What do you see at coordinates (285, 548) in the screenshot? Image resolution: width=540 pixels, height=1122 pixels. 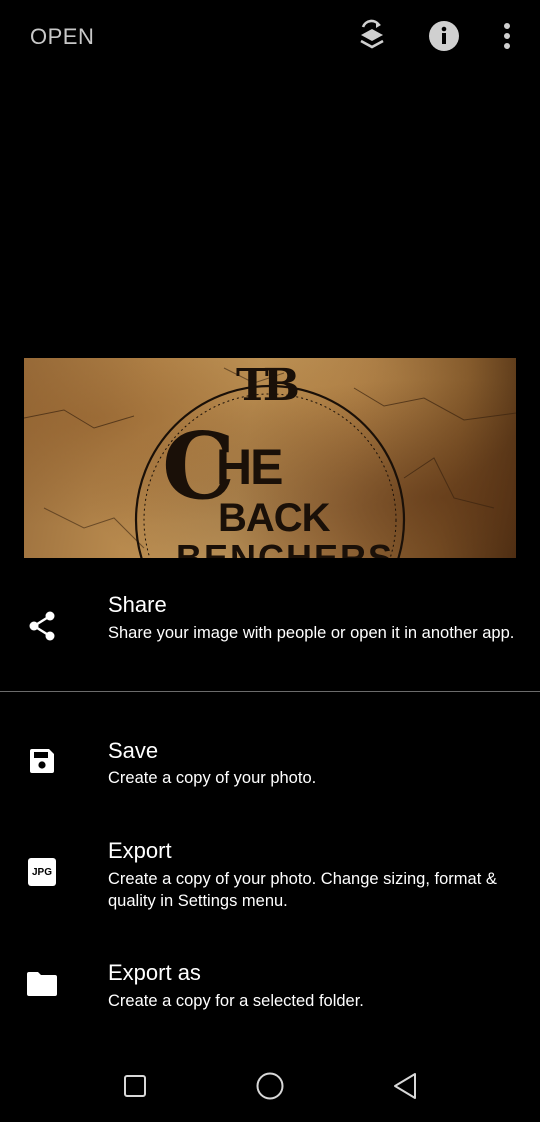 I see `logo-line-3: BENCHERS` at bounding box center [285, 548].